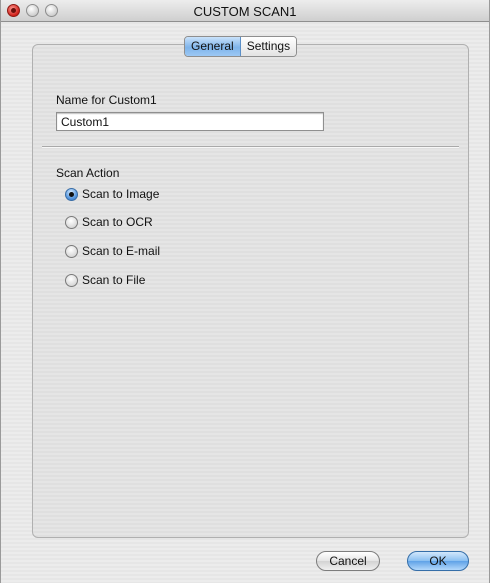 The height and width of the screenshot is (583, 490). I want to click on option-scan-to-email: Scan to E-mail, so click(112, 251).